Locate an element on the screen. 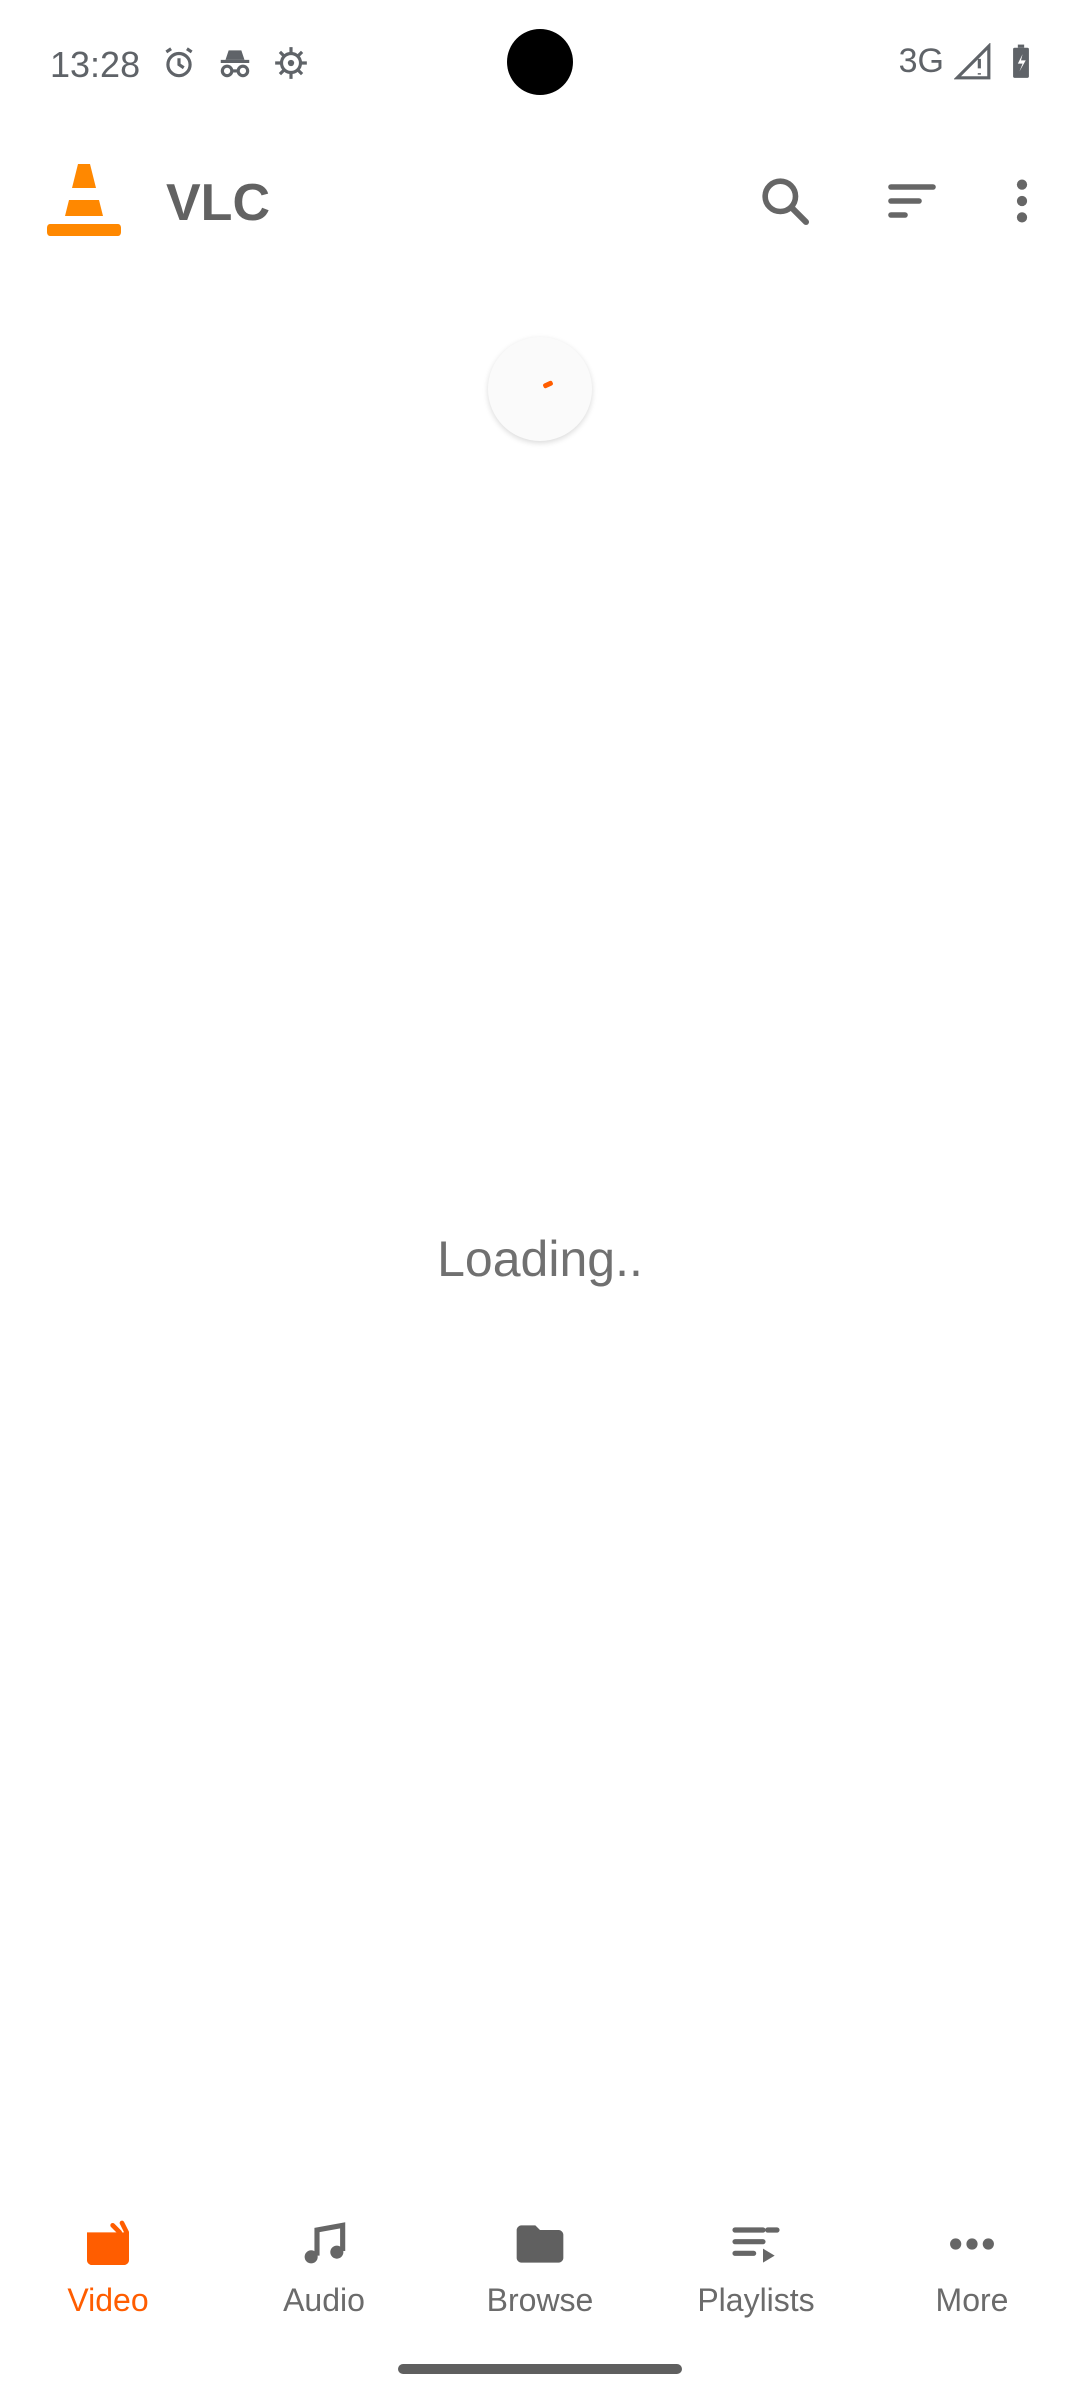 This screenshot has height=2400, width=1080. video-icon is located at coordinates (108, 2244).